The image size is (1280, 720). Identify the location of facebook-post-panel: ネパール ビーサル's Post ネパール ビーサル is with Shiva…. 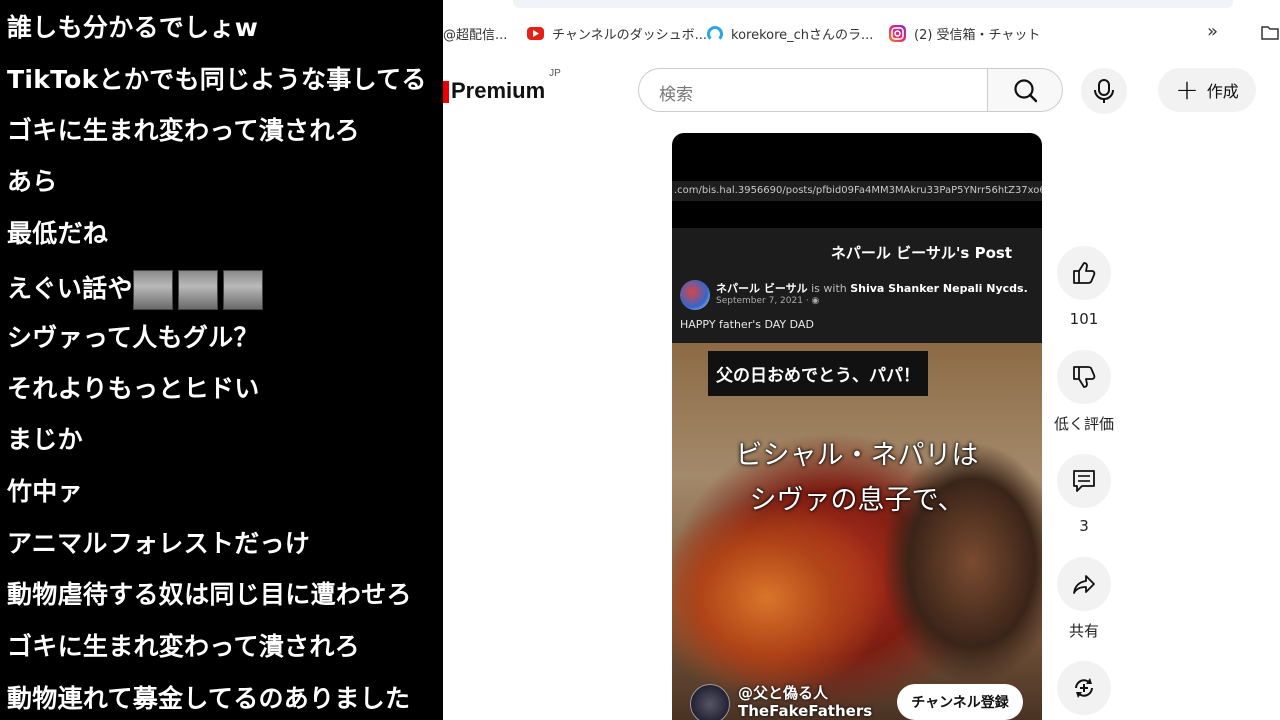
(857, 285).